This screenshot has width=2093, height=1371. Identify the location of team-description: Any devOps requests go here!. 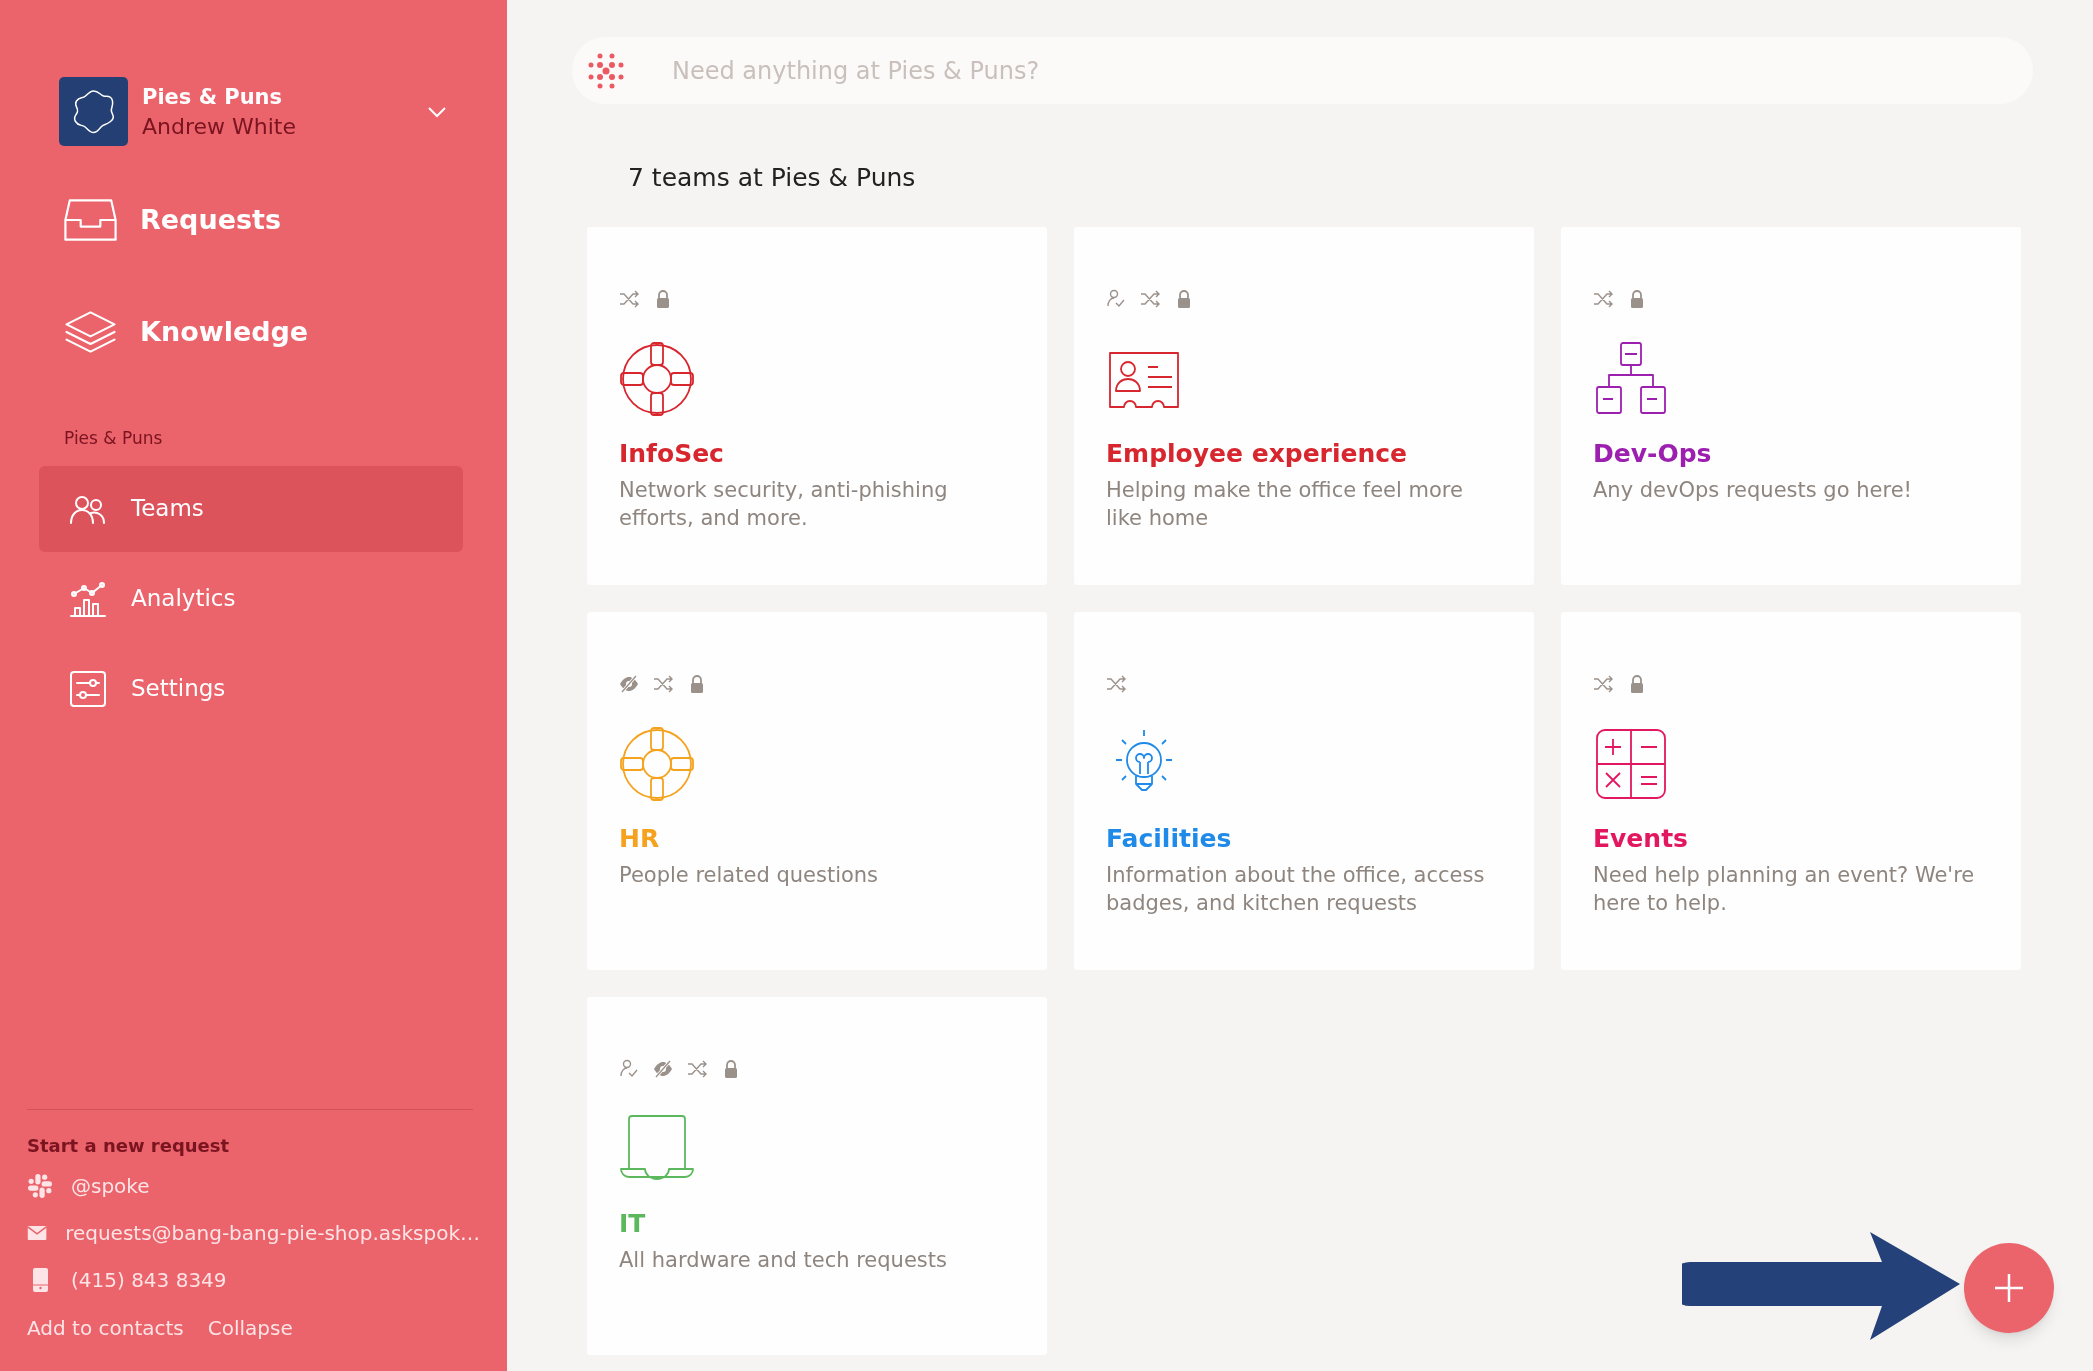
(1753, 490).